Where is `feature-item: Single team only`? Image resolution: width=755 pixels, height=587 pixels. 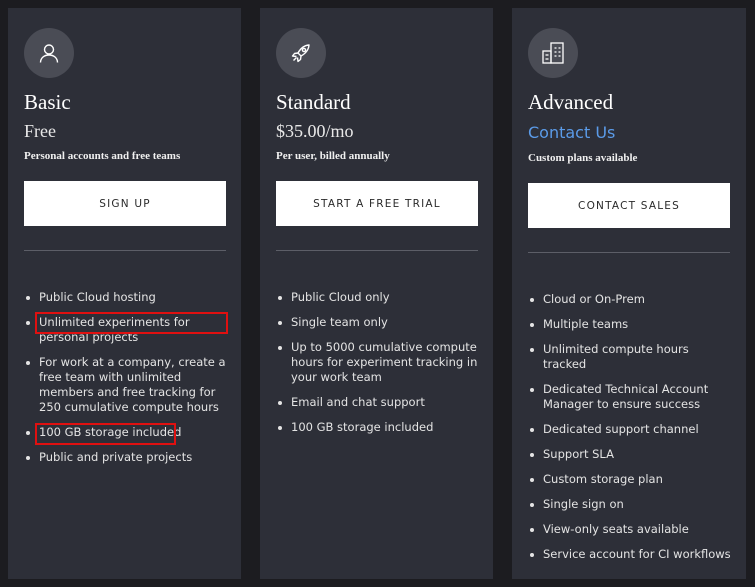
feature-item: Single team only is located at coordinates (378, 322).